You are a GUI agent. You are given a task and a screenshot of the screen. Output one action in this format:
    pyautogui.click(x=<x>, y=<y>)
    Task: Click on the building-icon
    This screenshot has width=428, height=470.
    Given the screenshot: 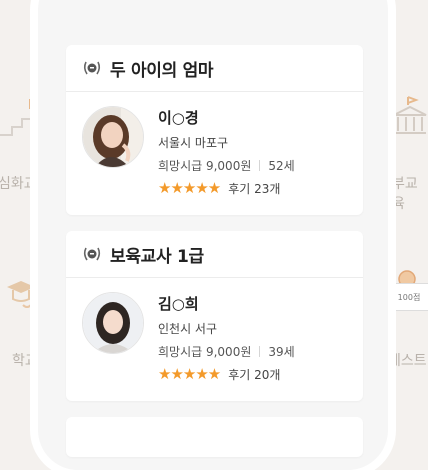 What is the action you would take?
    pyautogui.click(x=410, y=115)
    